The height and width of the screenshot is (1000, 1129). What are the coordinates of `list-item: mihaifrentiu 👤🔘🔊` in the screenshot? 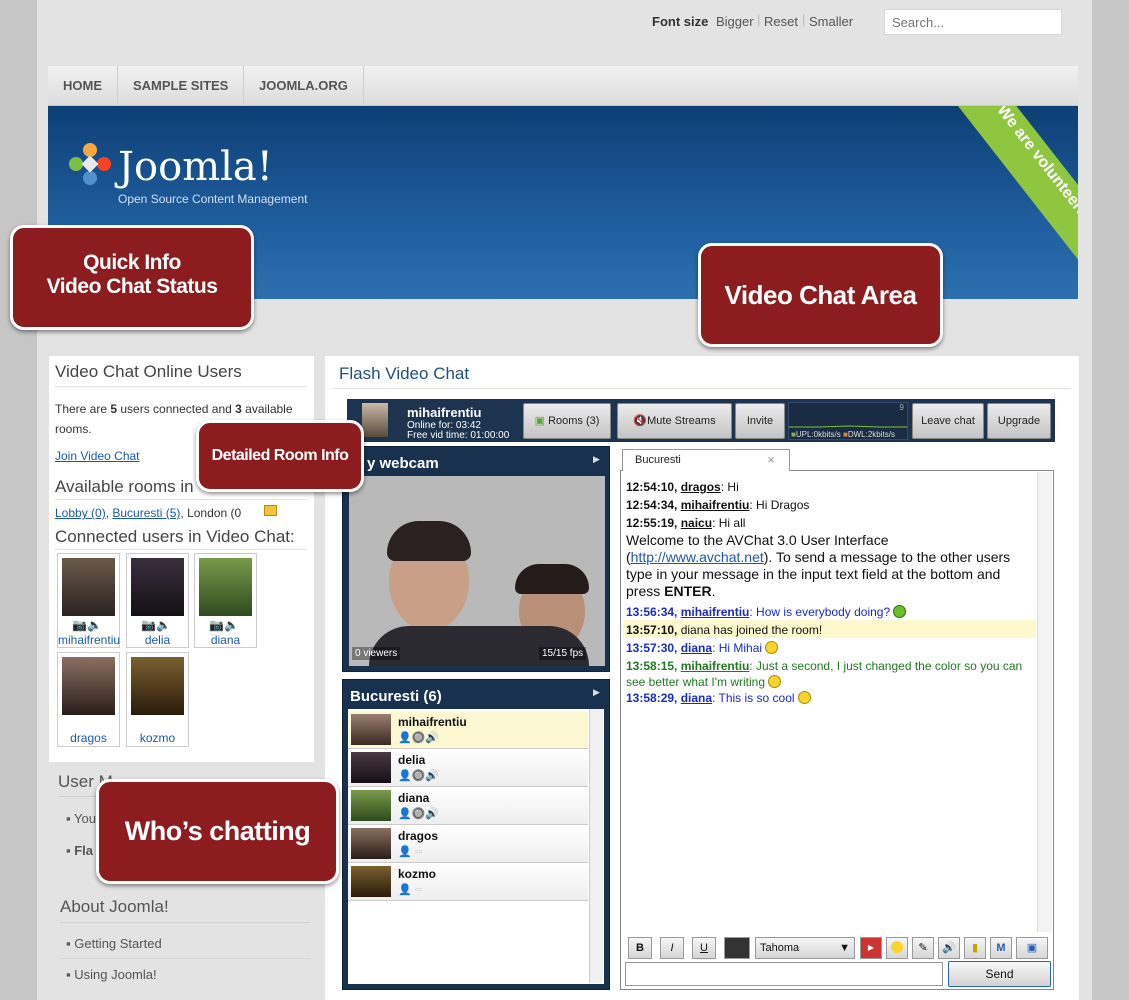 It's located at (468, 730).